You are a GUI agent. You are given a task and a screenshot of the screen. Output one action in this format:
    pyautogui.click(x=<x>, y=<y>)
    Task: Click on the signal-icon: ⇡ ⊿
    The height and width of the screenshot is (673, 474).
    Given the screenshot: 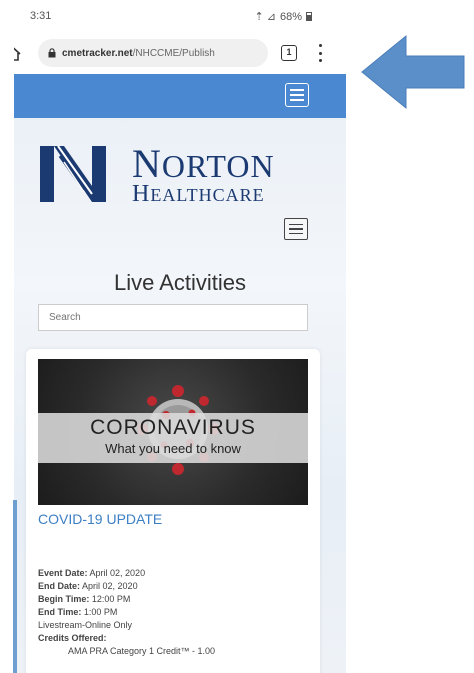 What is the action you would take?
    pyautogui.click(x=265, y=17)
    